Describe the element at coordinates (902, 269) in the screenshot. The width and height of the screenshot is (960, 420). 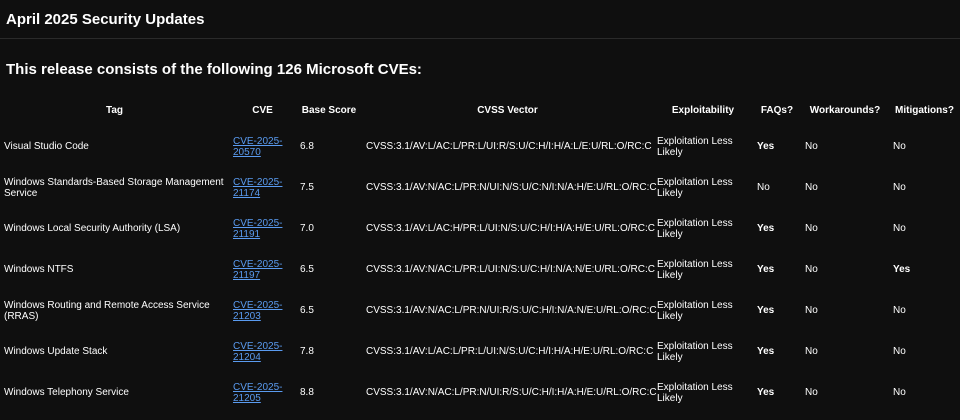
I see `cell-mitigations: Yes` at that location.